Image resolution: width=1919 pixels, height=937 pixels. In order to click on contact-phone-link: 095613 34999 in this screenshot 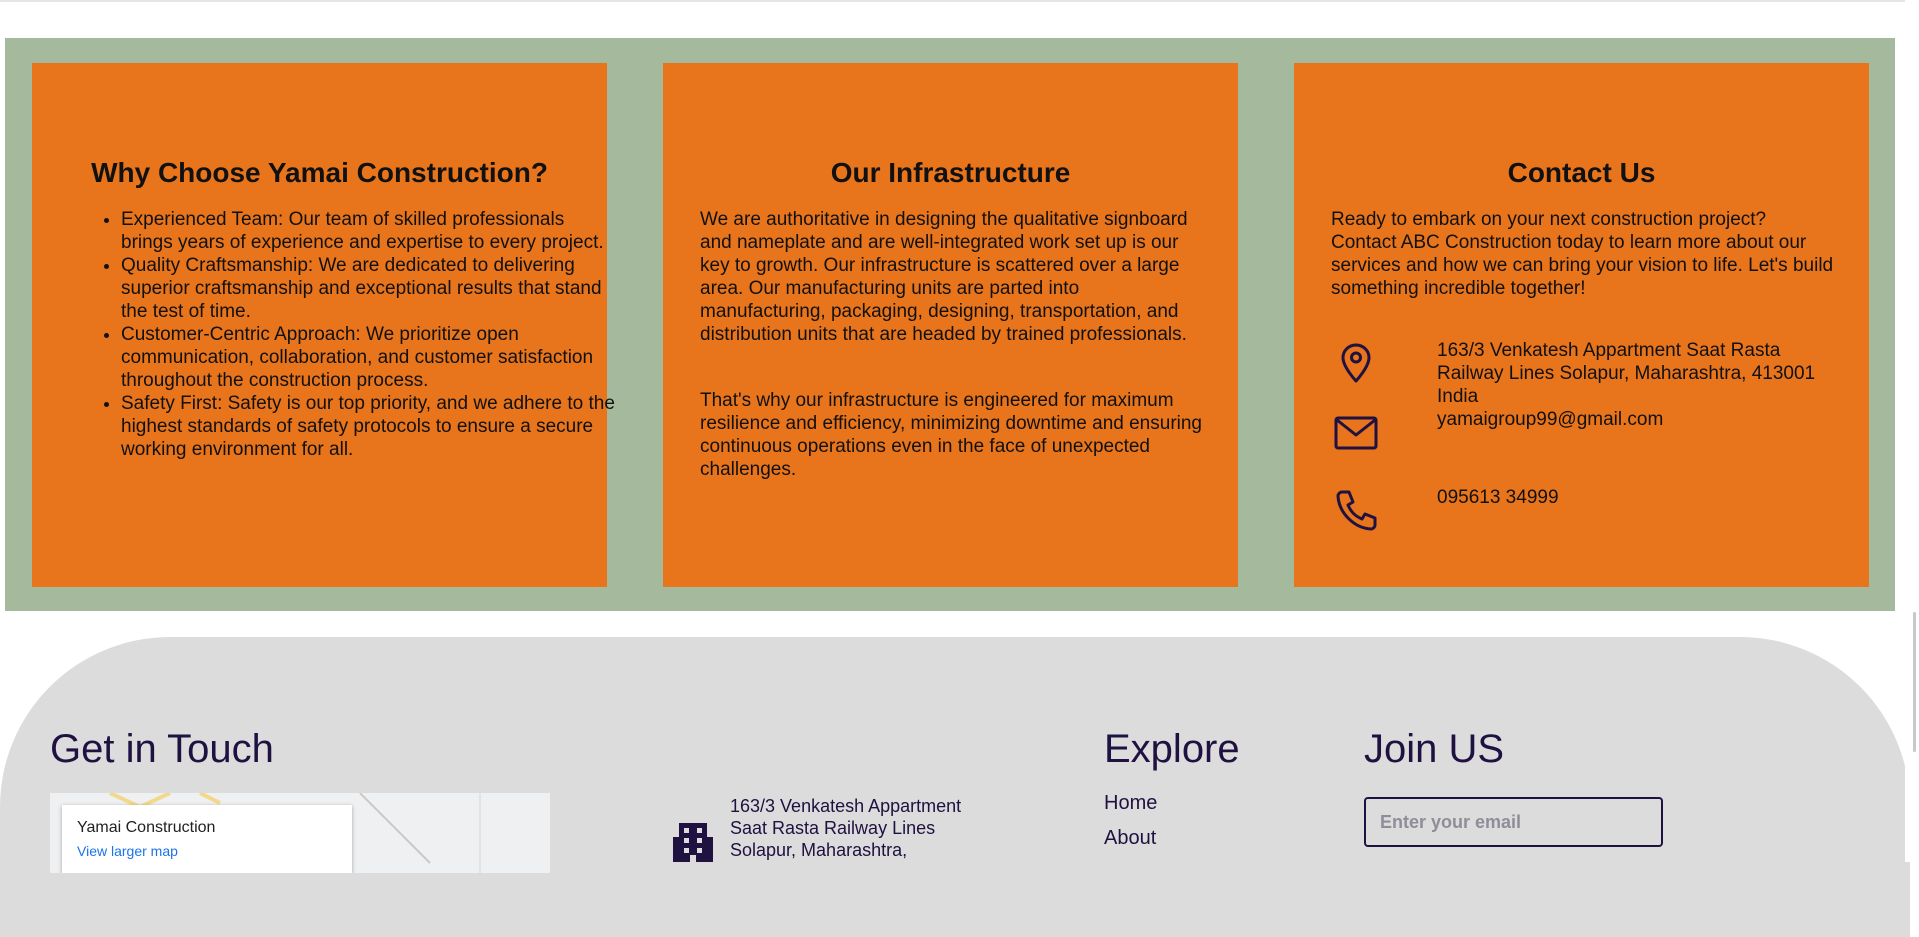, I will do `click(1637, 497)`.